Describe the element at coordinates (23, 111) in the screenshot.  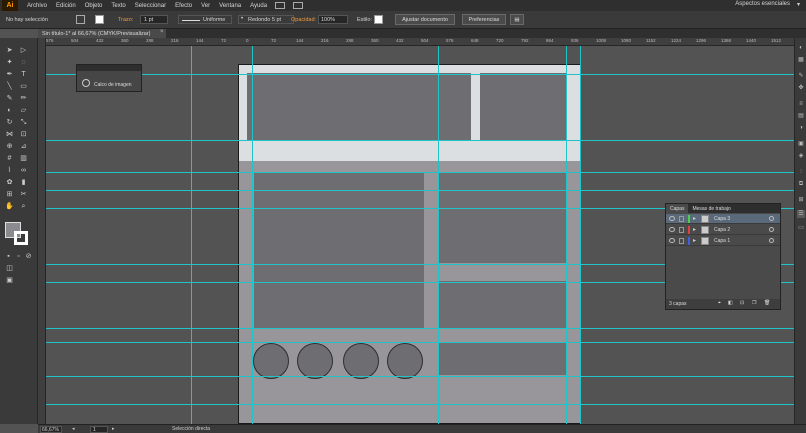
I see `eraser-icon: ▱` at that location.